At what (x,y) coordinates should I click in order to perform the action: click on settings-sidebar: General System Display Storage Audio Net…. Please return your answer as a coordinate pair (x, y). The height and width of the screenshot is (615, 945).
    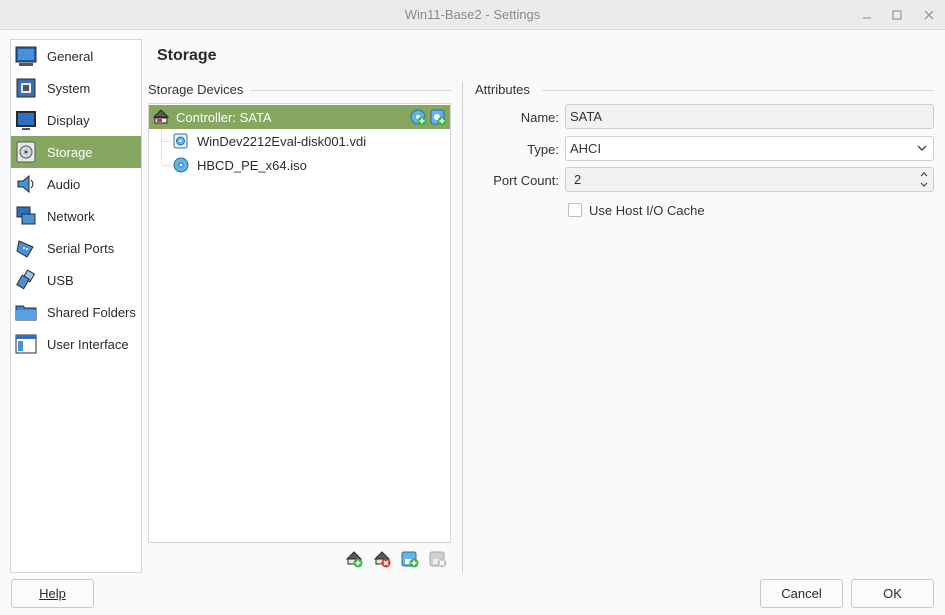
    Looking at the image, I should click on (76, 306).